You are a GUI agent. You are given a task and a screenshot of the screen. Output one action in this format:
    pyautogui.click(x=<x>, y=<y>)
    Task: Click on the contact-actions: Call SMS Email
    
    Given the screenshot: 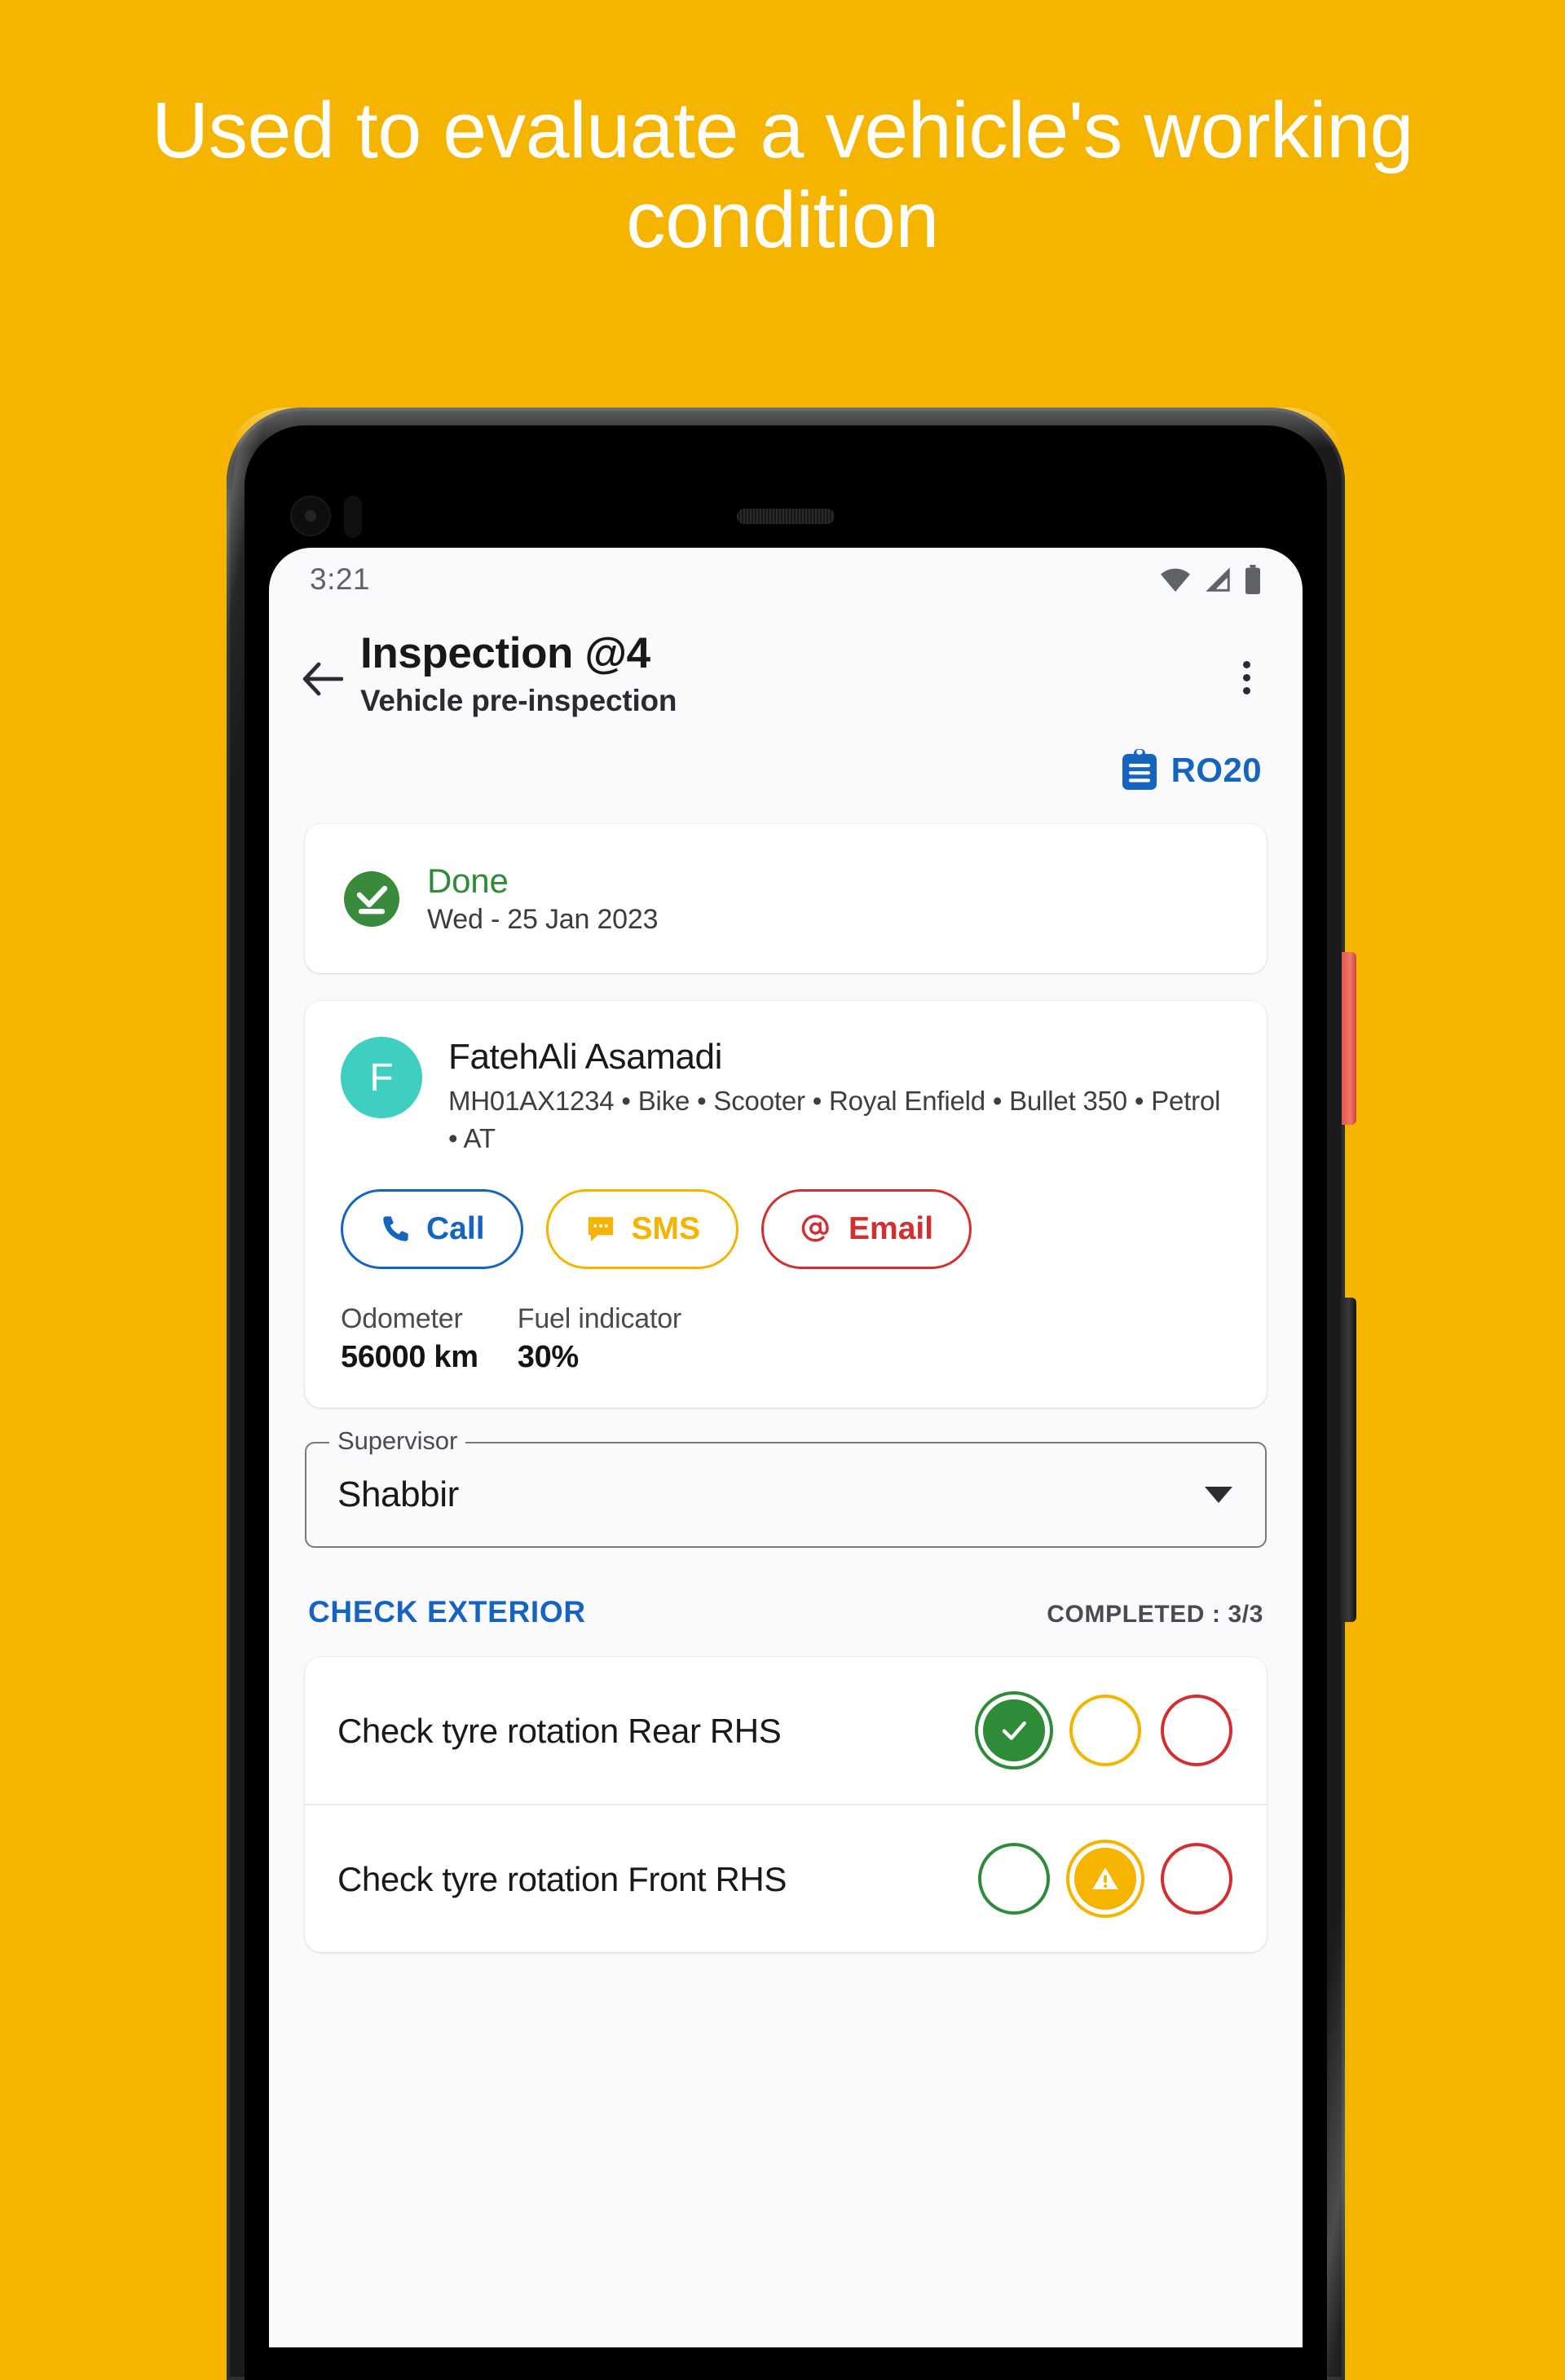 What is the action you would take?
    pyautogui.click(x=786, y=1229)
    